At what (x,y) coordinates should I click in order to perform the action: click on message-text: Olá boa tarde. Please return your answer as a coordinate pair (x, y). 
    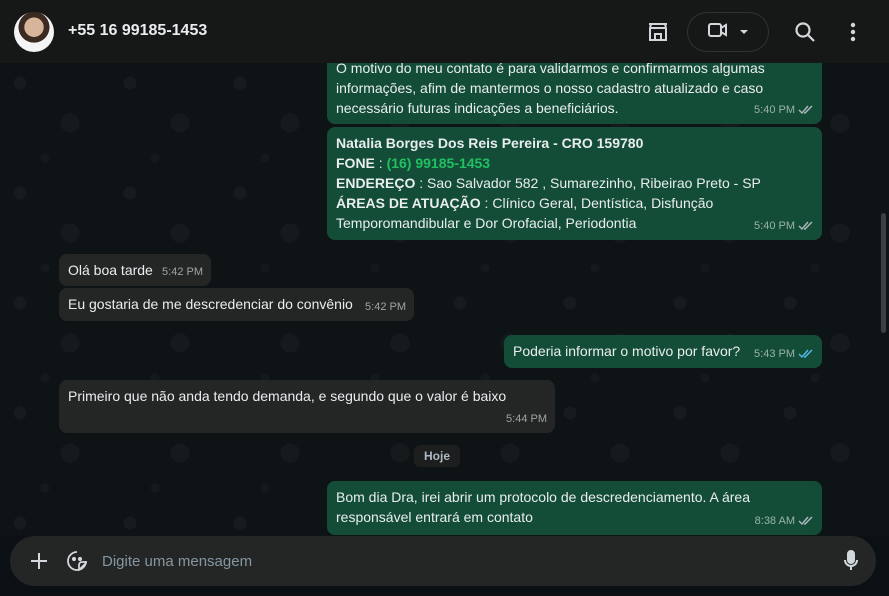
    Looking at the image, I should click on (110, 270).